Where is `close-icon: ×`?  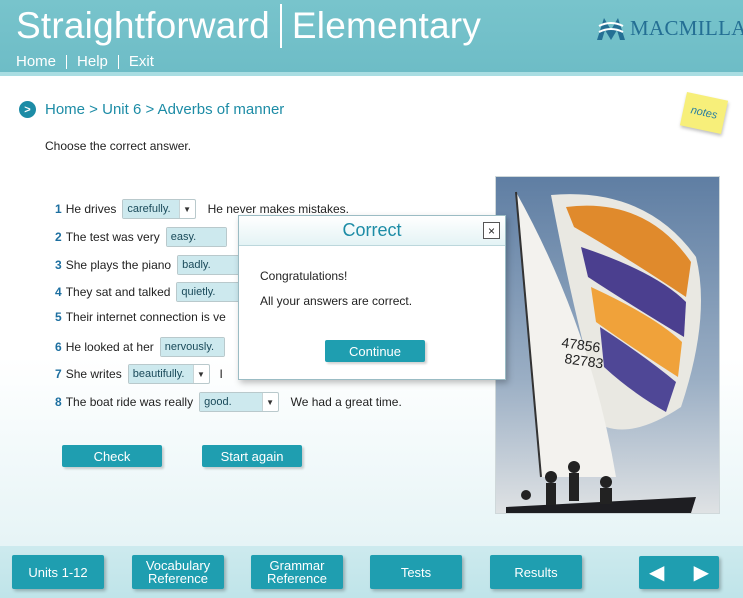 close-icon: × is located at coordinates (491, 230).